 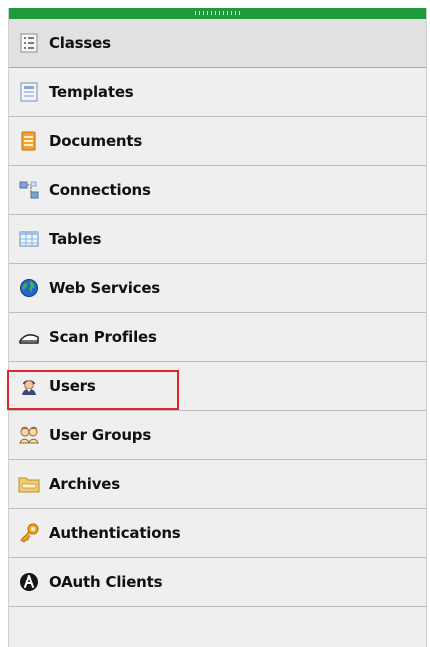 I want to click on nav-item-oauth-clients: OAuth Clients, so click(x=217, y=582).